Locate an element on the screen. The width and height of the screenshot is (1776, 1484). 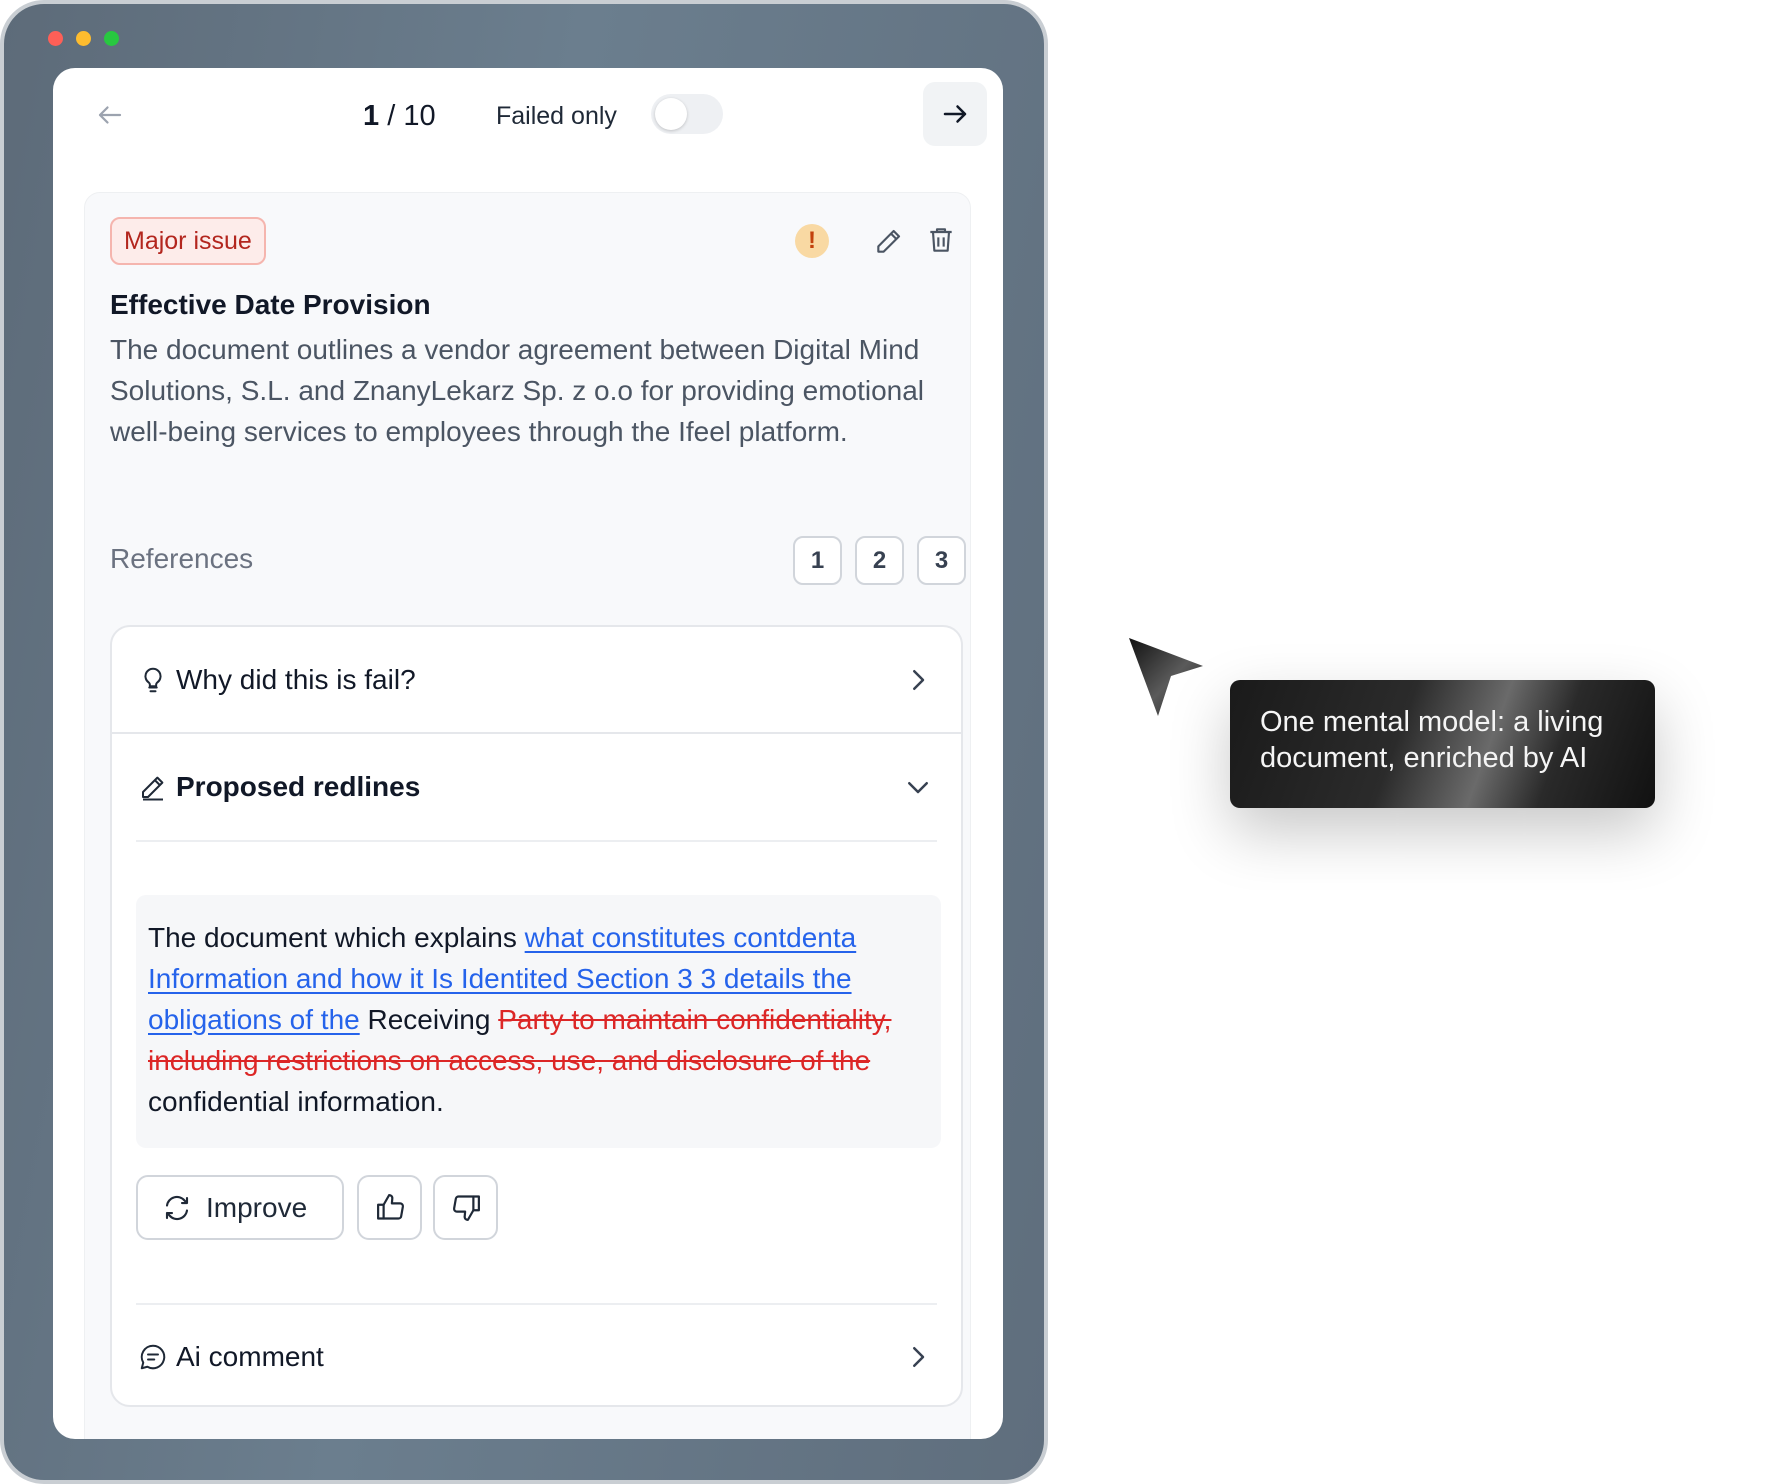
refresh-icon is located at coordinates (177, 1208).